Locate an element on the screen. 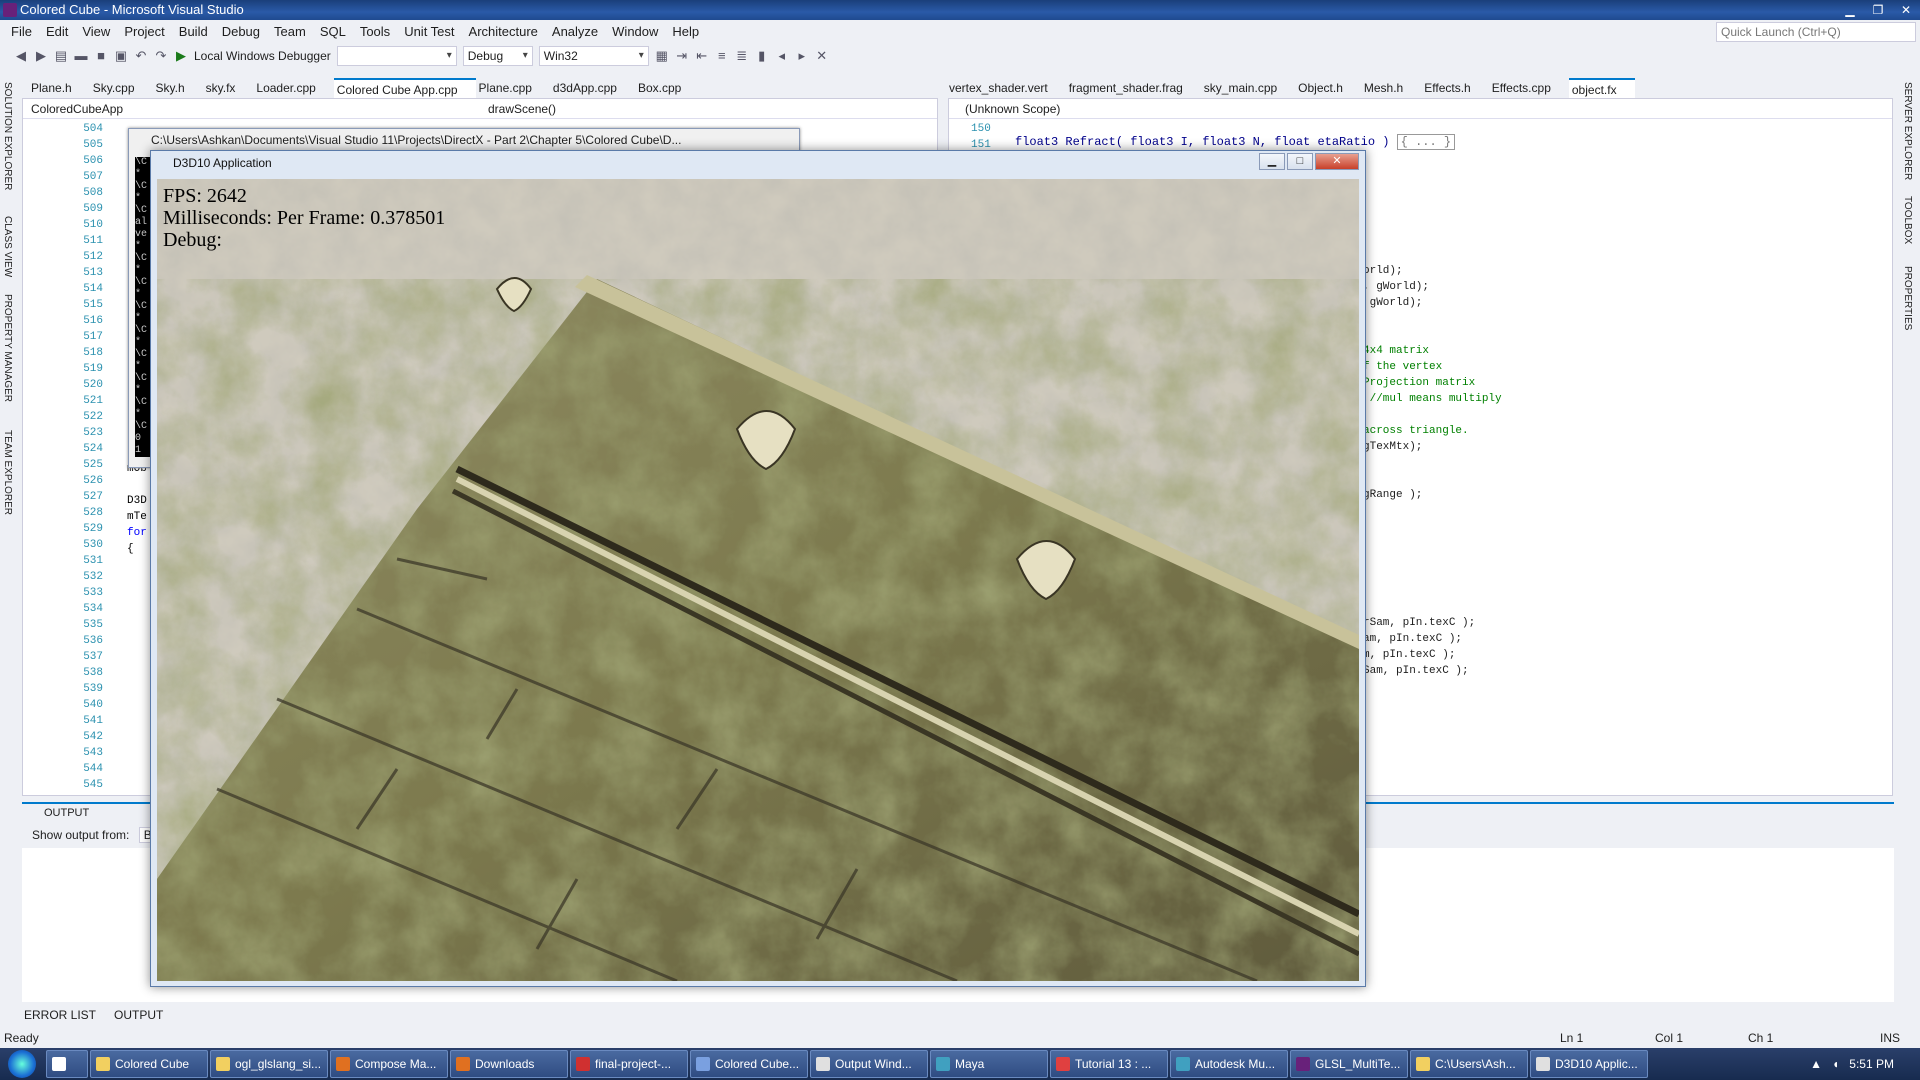  class-view-tab: CLASS VIEW is located at coordinates (7, 246).